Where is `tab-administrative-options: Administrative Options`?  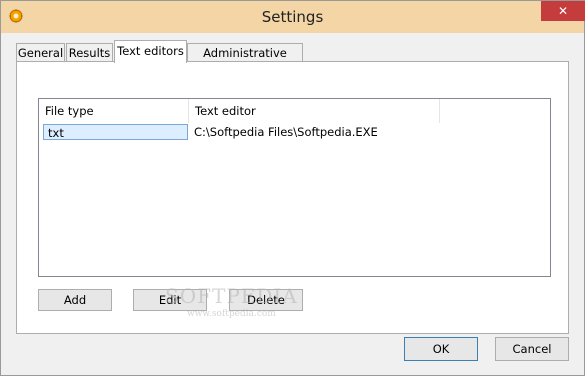
tab-administrative-options: Administrative Options is located at coordinates (245, 60).